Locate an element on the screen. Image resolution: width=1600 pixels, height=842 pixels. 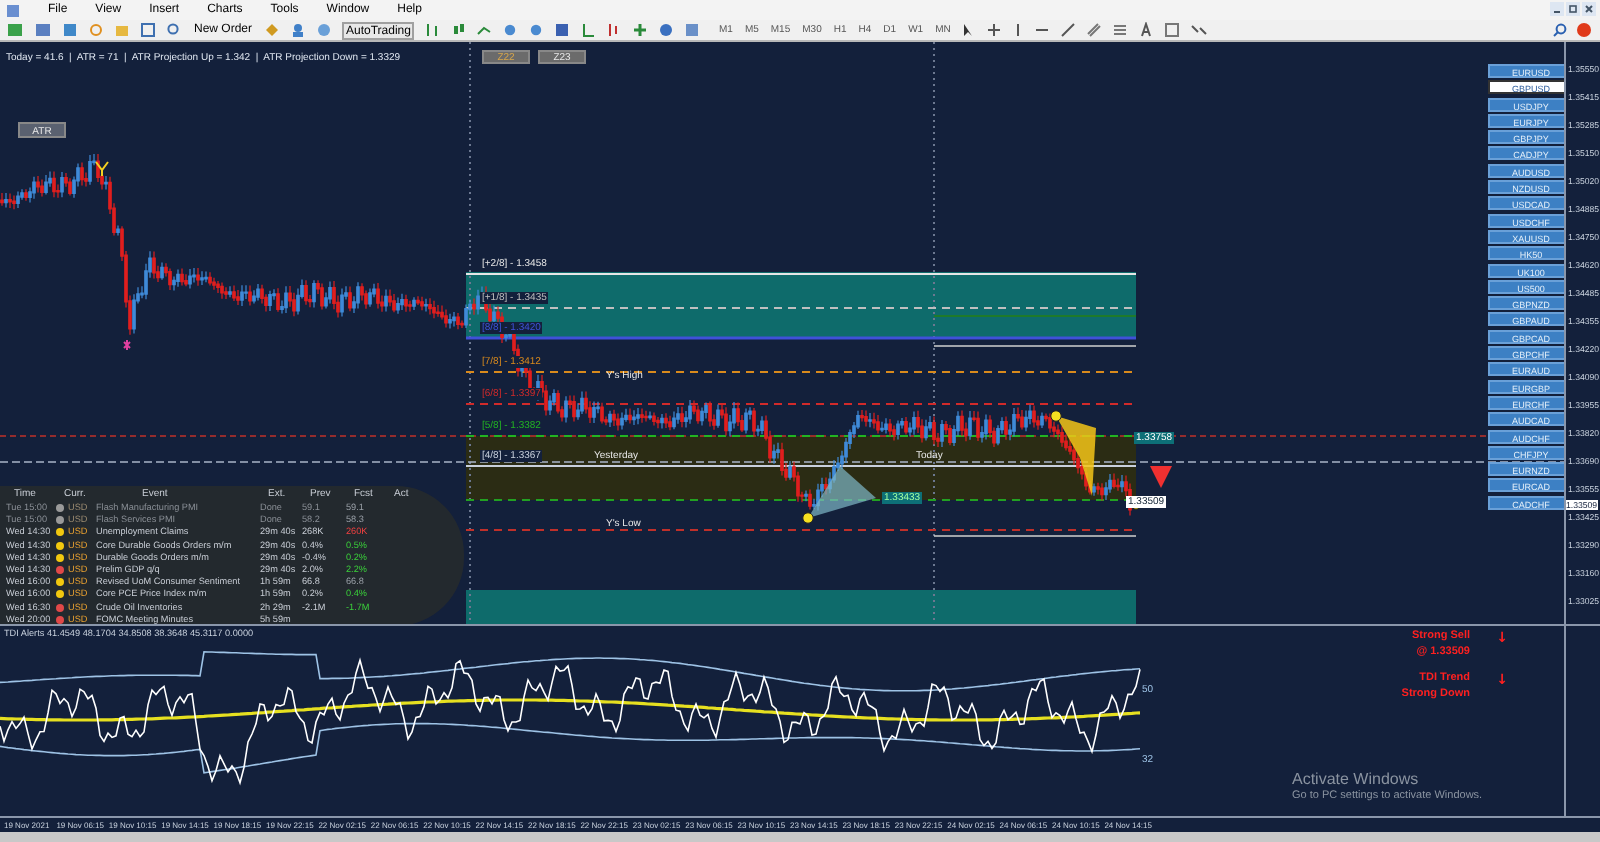
autoscroll-icon is located at coordinates (588, 30).